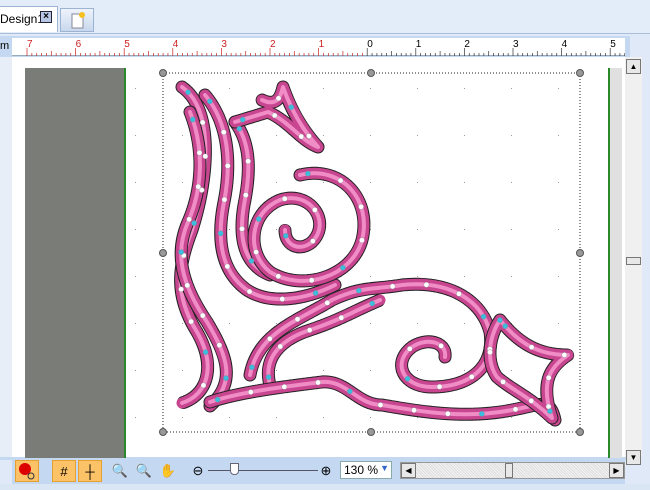  What do you see at coordinates (633, 457) in the screenshot?
I see `scroll-down-button: ▼` at bounding box center [633, 457].